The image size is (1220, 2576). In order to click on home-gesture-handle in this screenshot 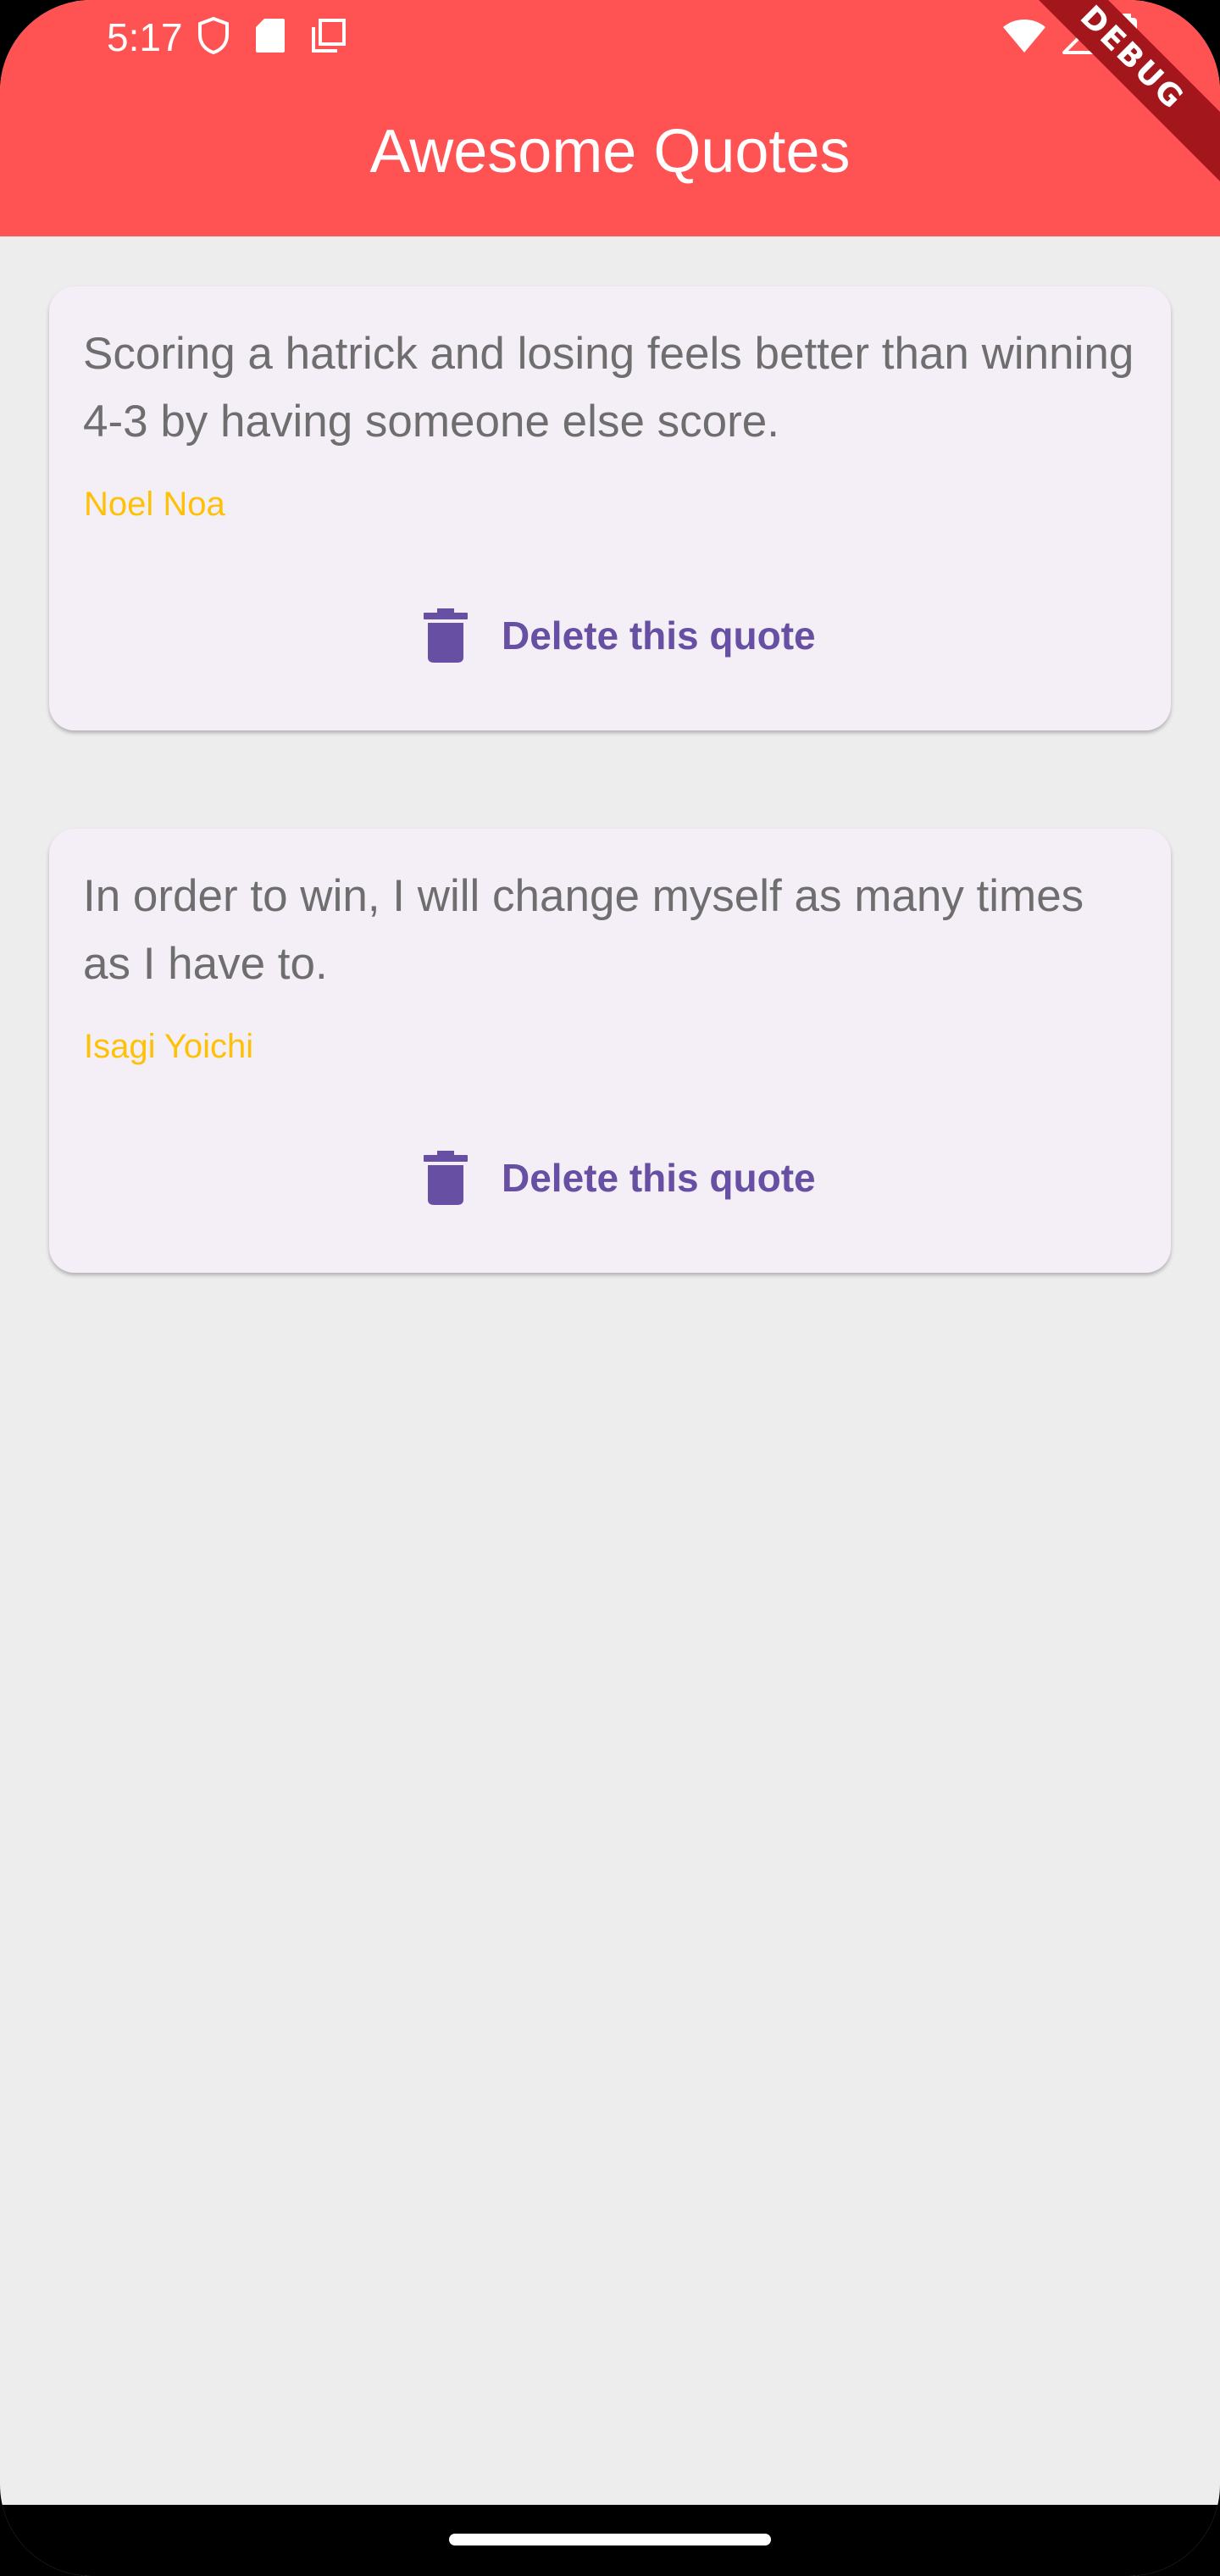, I will do `click(610, 2539)`.